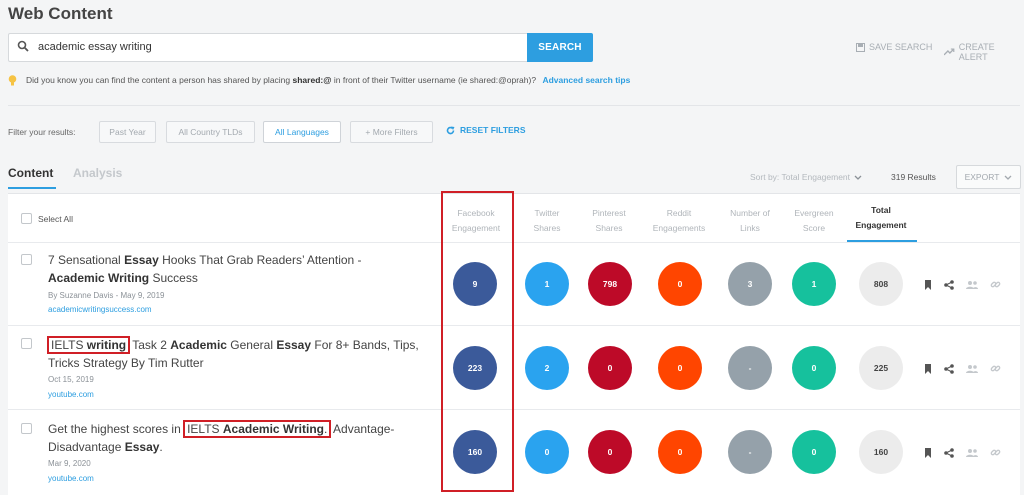  Describe the element at coordinates (23, 46) in the screenshot. I see `search-icon` at that location.